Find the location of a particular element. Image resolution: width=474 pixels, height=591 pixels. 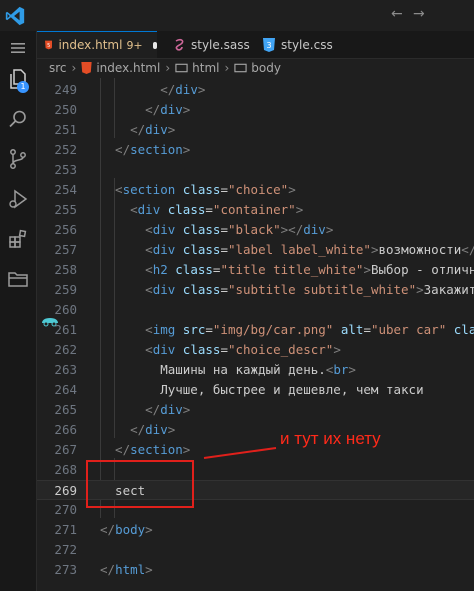

code-line: 264 Лучше, быстрее и дешевле, чем такси is located at coordinates (255, 390).